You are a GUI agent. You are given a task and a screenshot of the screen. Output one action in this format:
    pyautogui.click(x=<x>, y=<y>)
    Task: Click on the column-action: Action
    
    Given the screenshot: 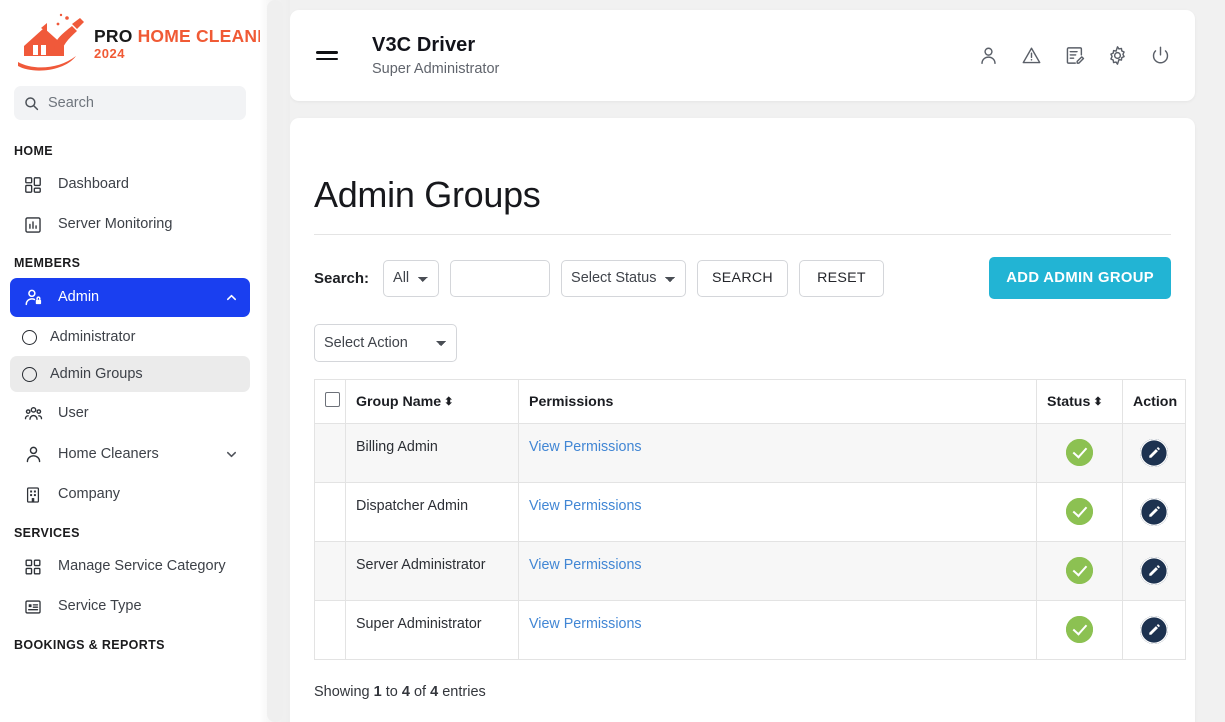 What is the action you would take?
    pyautogui.click(x=1154, y=402)
    